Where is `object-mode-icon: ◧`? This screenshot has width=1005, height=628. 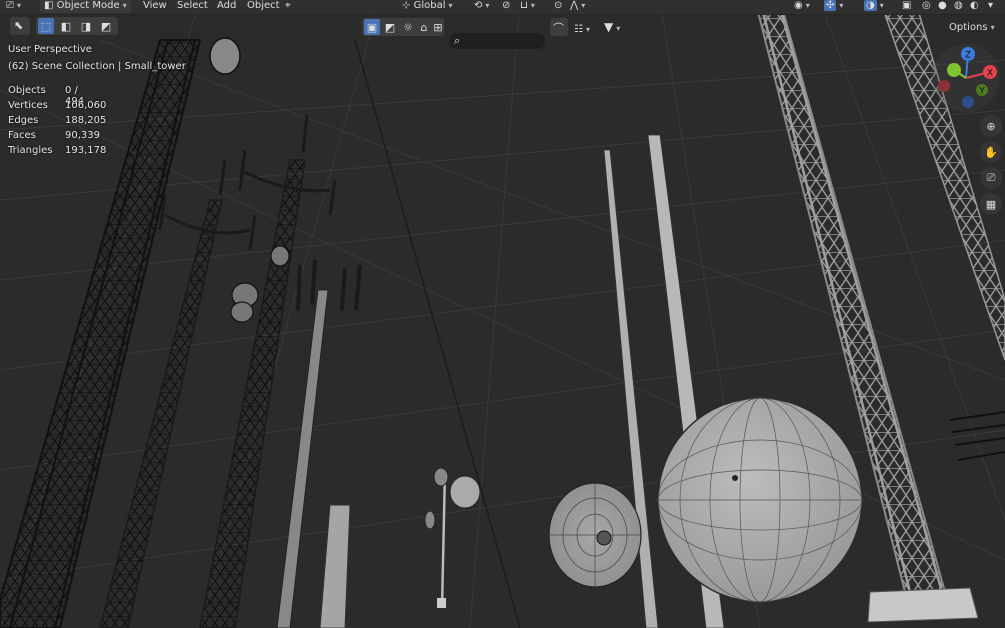 object-mode-icon: ◧ is located at coordinates (49, 5).